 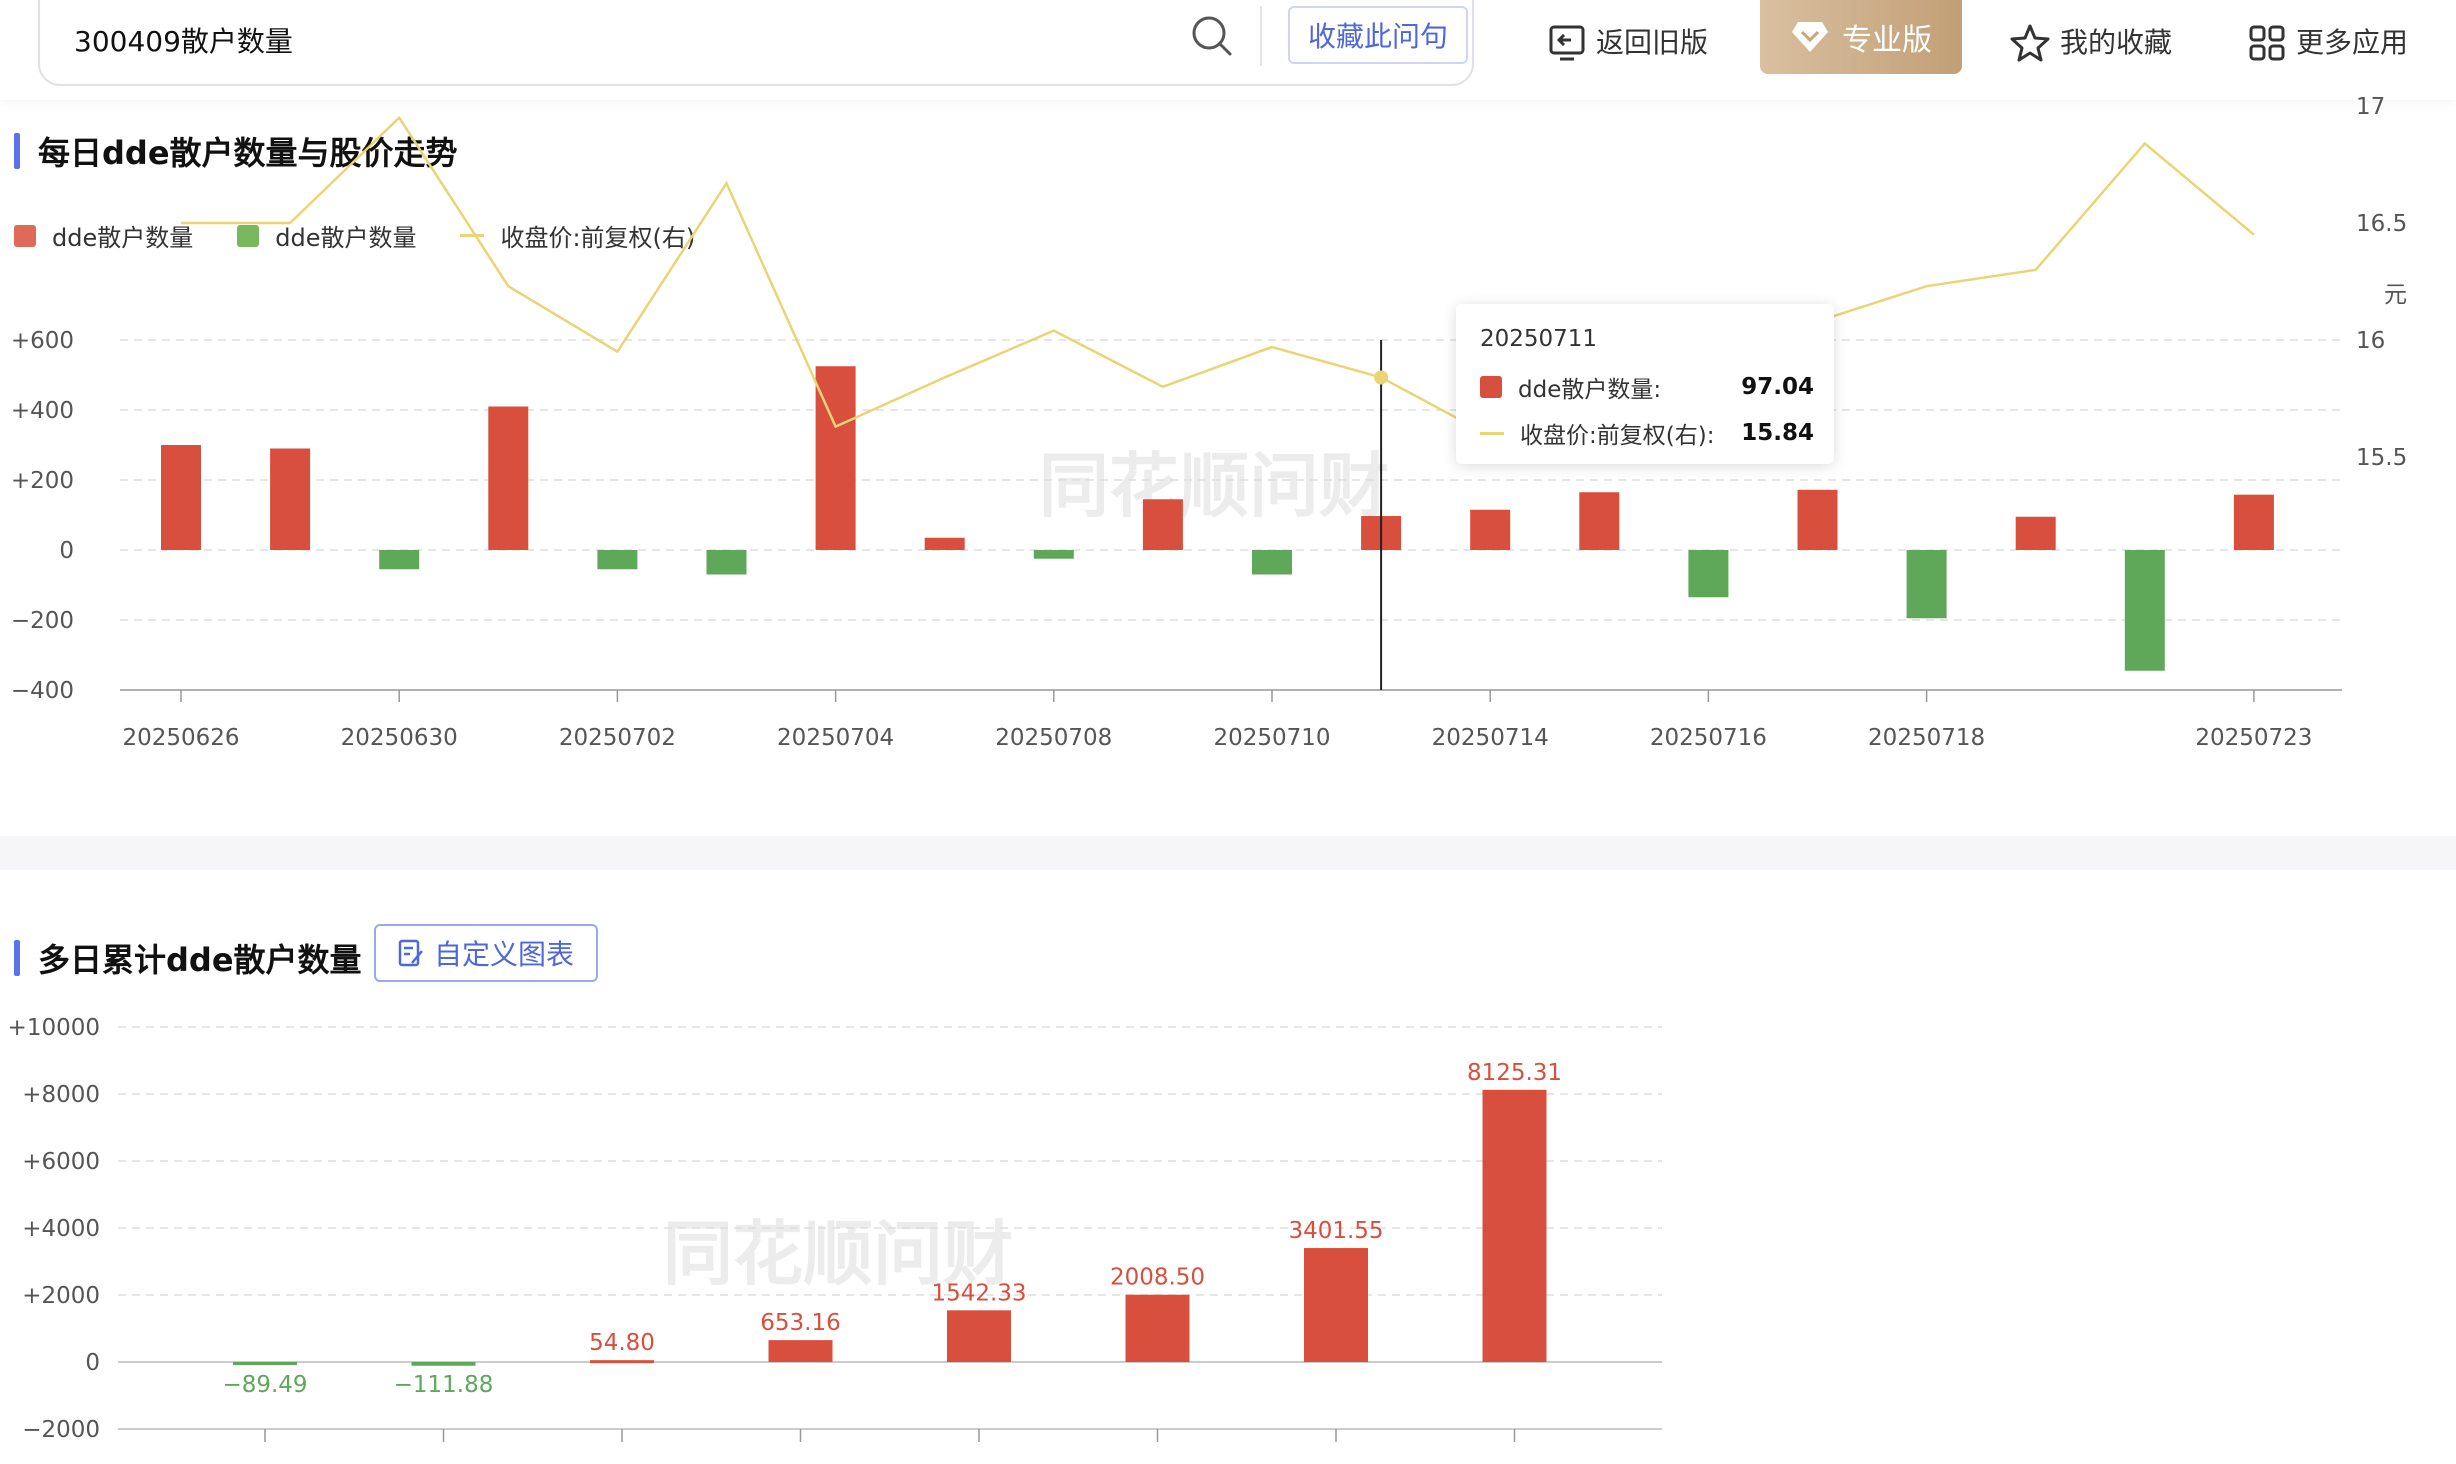 I want to click on y-tick-label: +6000, so click(x=61, y=1162).